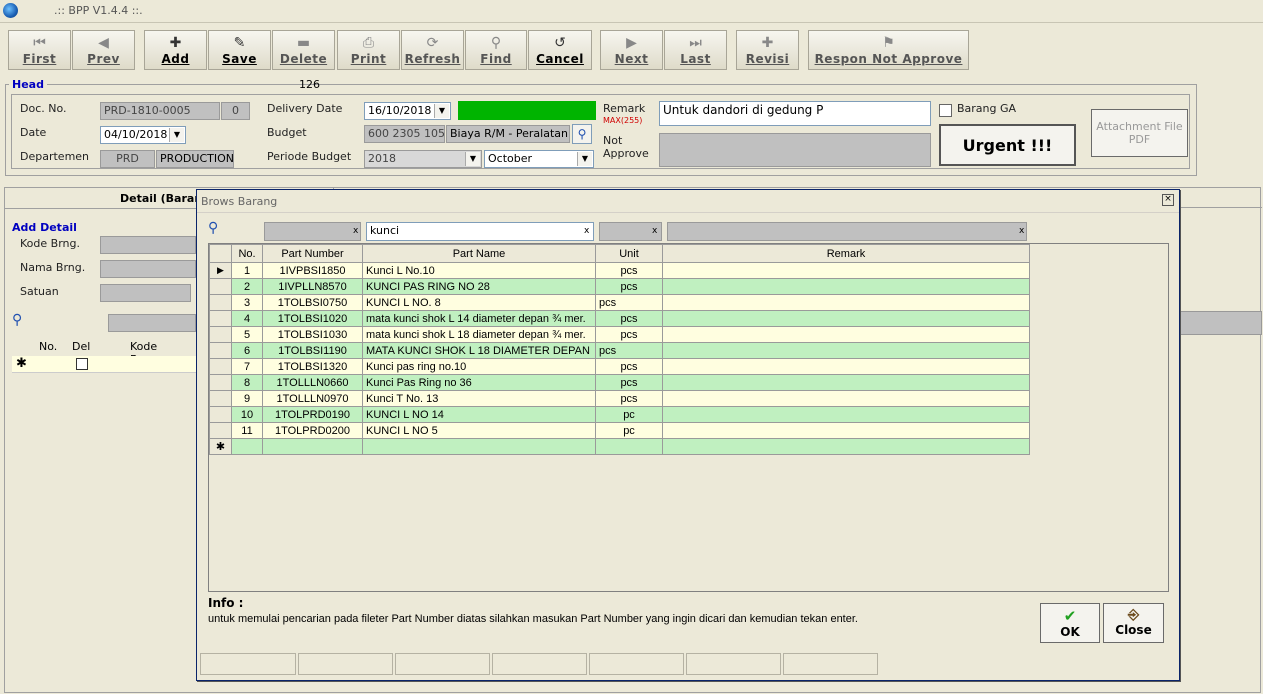 The image size is (1263, 694). I want to click on filter-remark, so click(847, 231).